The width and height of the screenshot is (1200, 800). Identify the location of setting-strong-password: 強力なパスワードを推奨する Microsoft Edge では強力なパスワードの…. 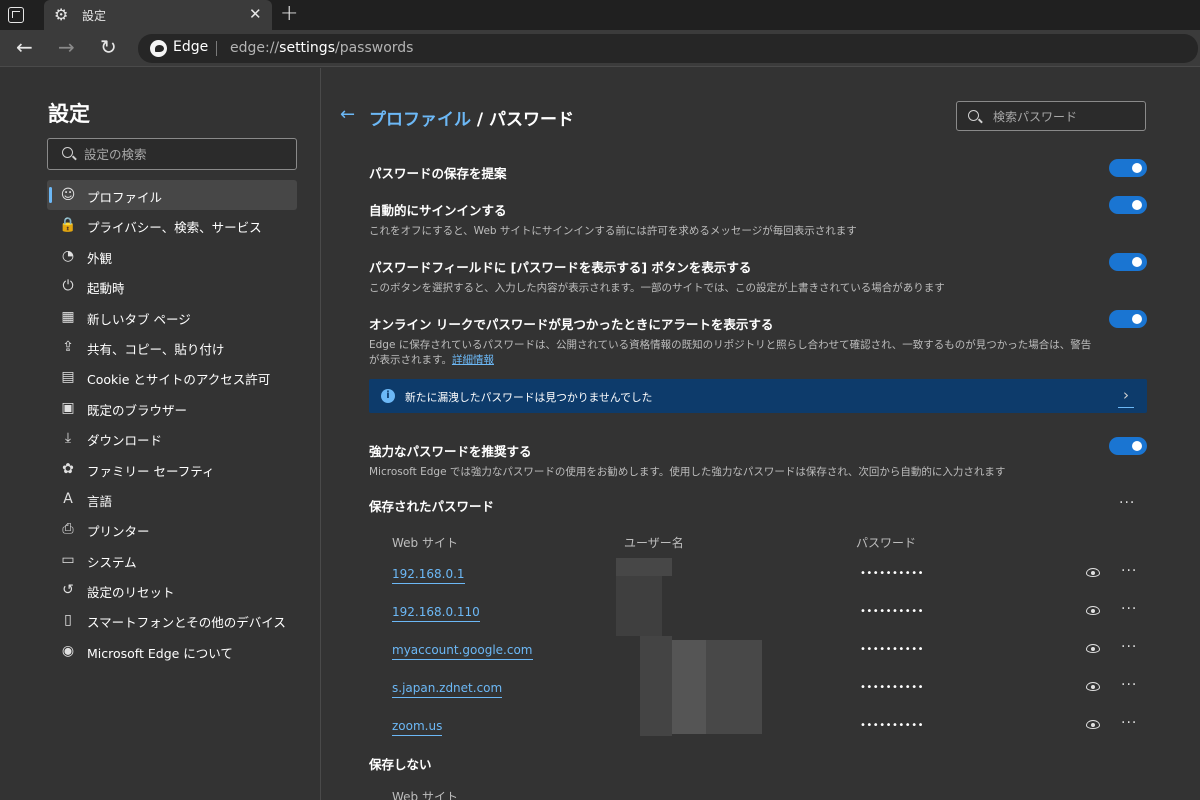
(758, 458).